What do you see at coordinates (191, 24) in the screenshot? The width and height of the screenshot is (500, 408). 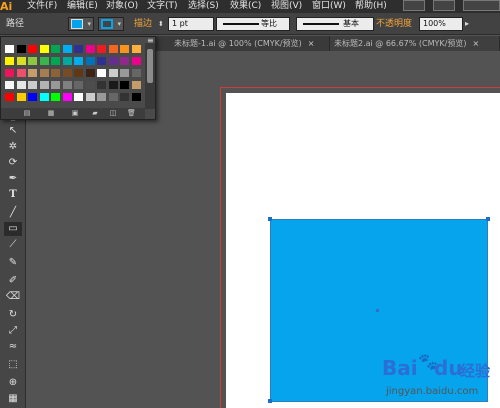 I see `stroke-weight-field: 1 pt` at bounding box center [191, 24].